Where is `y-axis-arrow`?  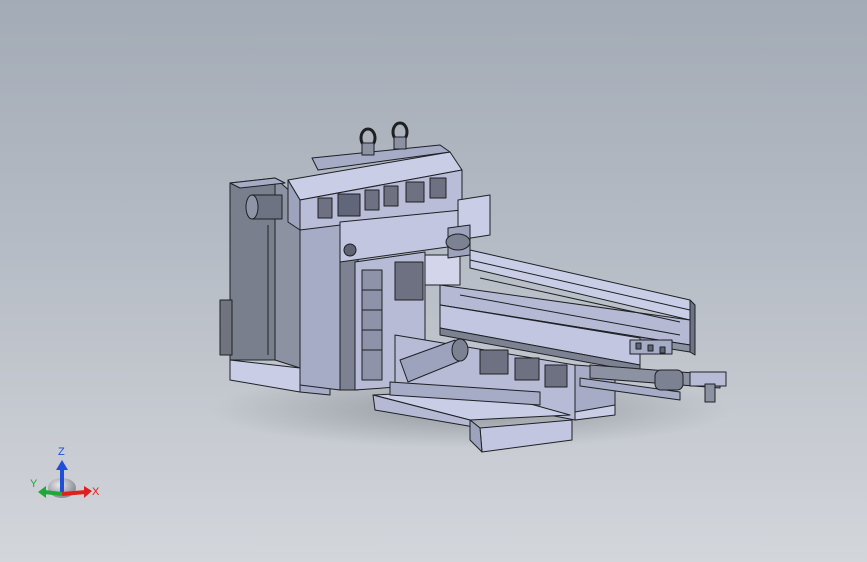 y-axis-arrow is located at coordinates (42, 492).